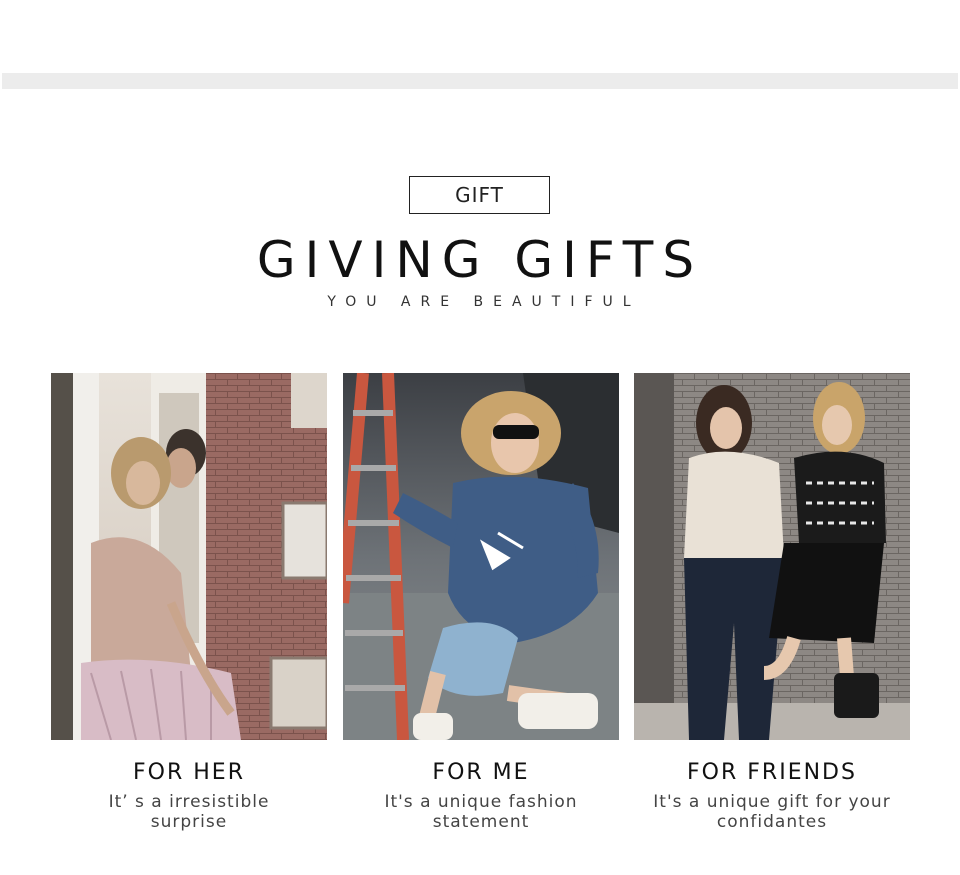 The width and height of the screenshot is (960, 875). Describe the element at coordinates (481, 772) in the screenshot. I see `card-title: FOR ME` at that location.